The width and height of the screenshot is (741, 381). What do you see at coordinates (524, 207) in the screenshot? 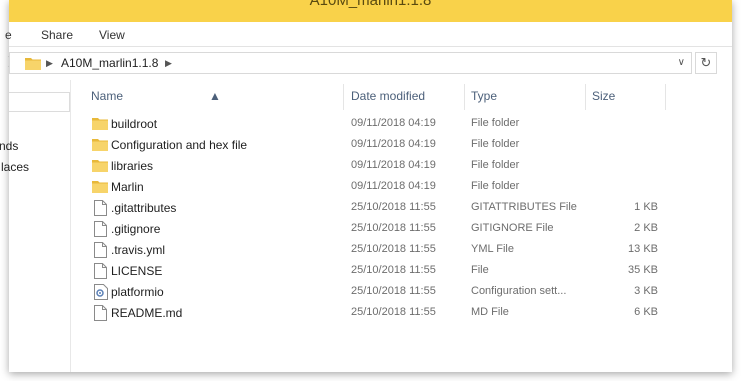
I see `file-type: GITATTRIBUTES File` at bounding box center [524, 207].